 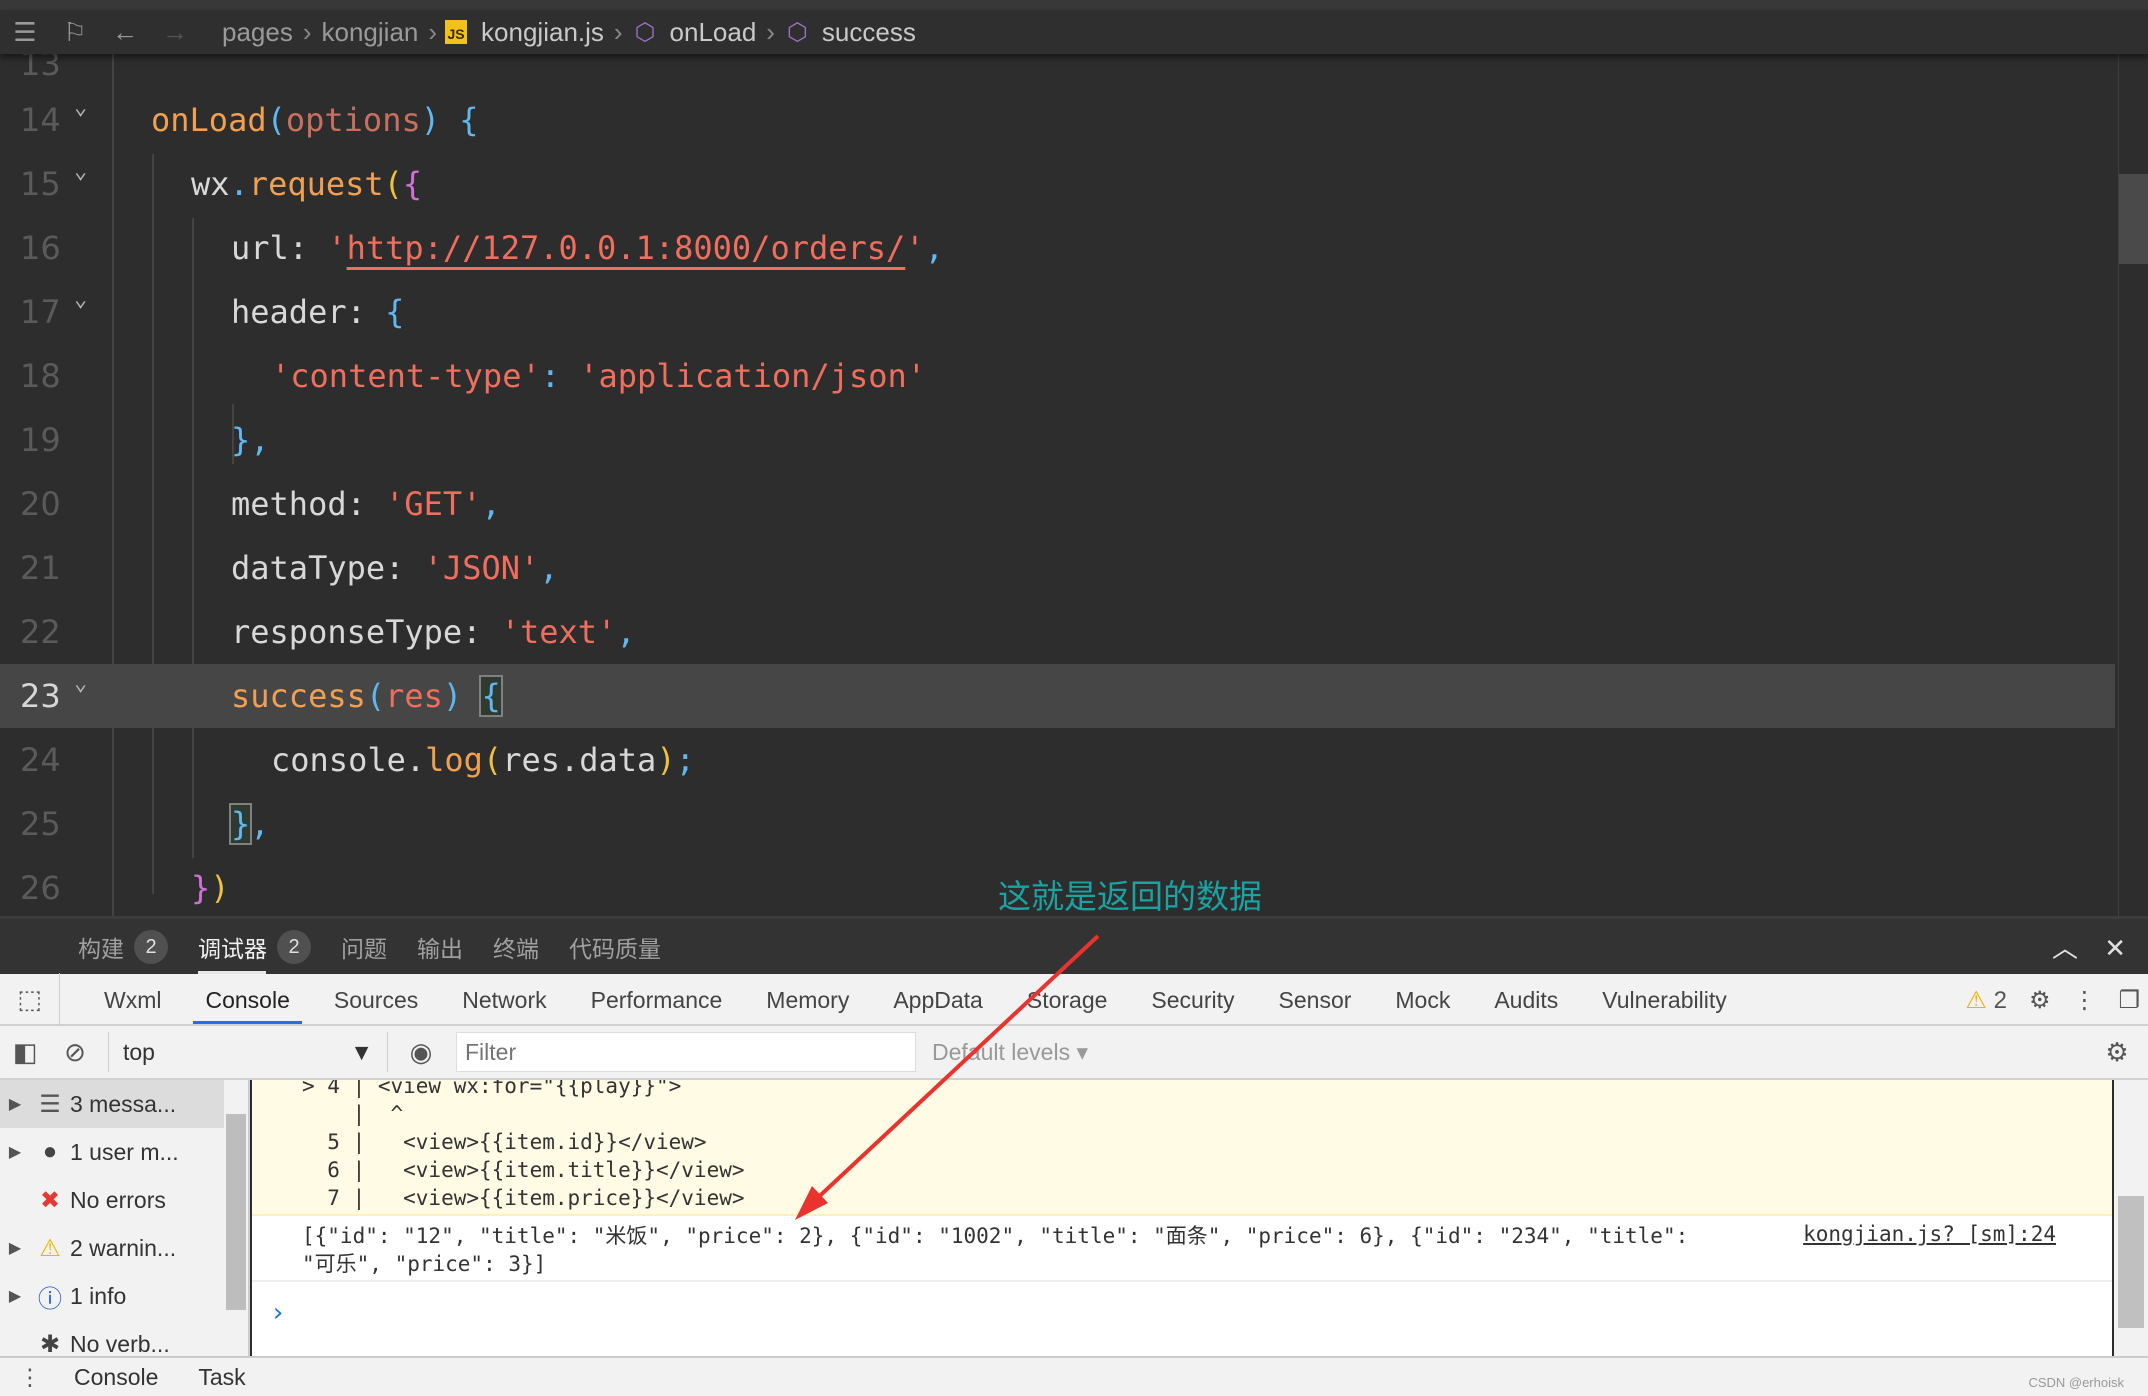 I want to click on tab-label: 构建, so click(x=101, y=948).